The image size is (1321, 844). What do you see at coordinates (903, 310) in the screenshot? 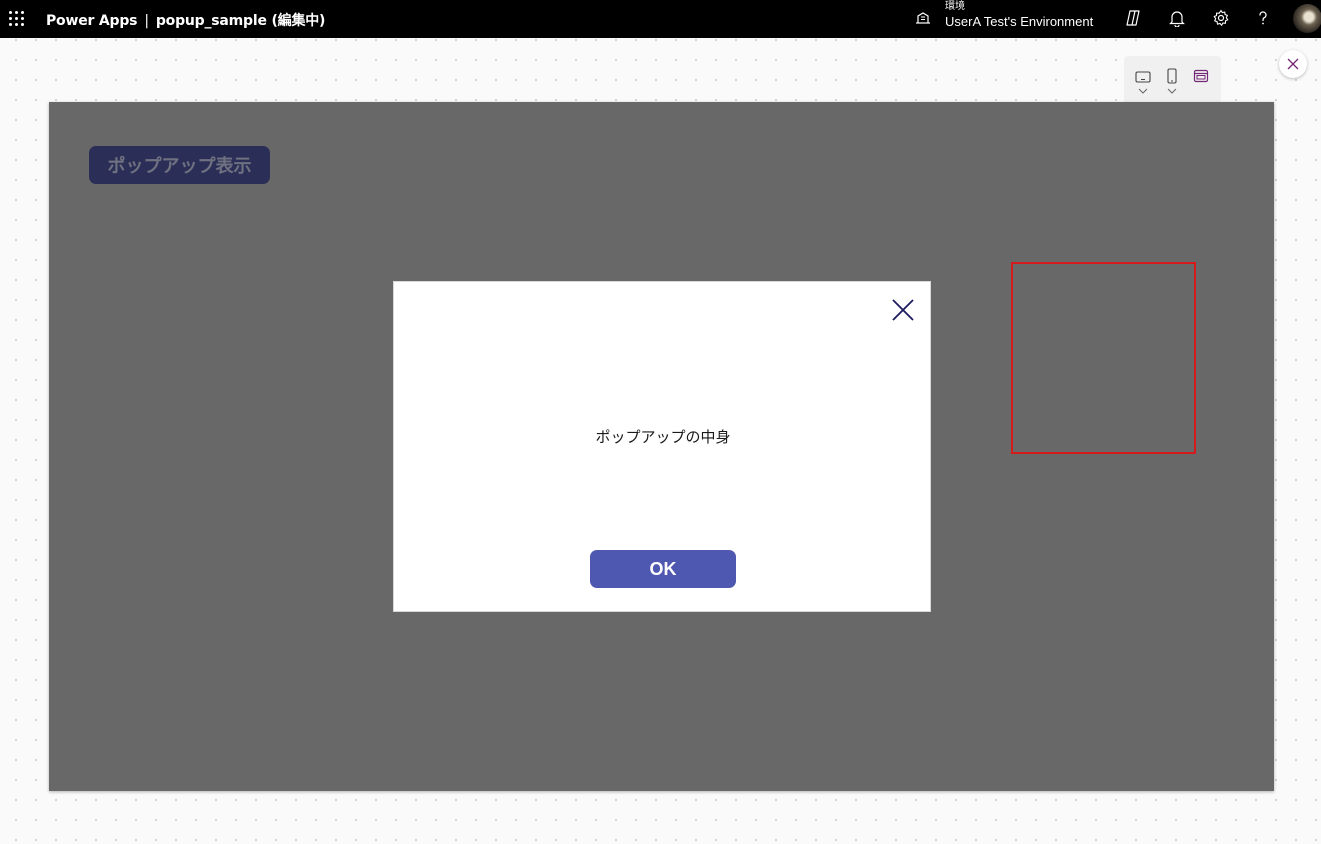
I see `popup-close-icon` at bounding box center [903, 310].